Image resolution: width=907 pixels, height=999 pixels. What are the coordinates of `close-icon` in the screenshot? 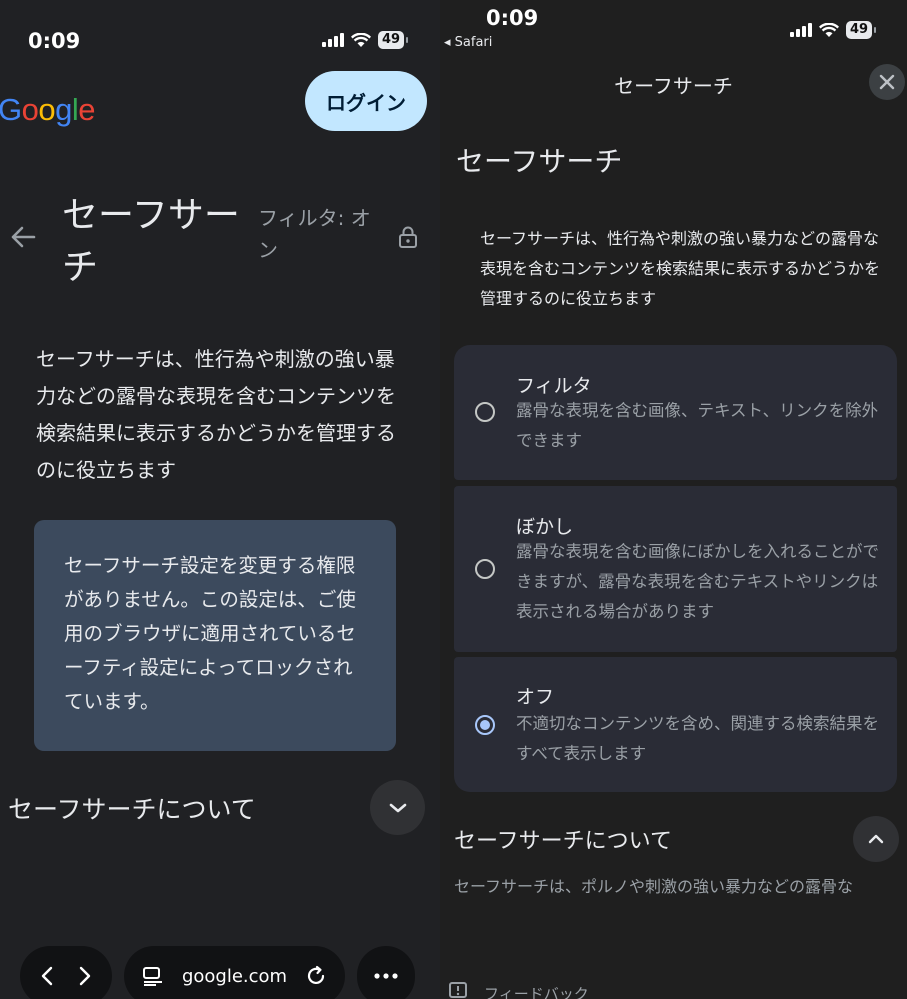 It's located at (887, 82).